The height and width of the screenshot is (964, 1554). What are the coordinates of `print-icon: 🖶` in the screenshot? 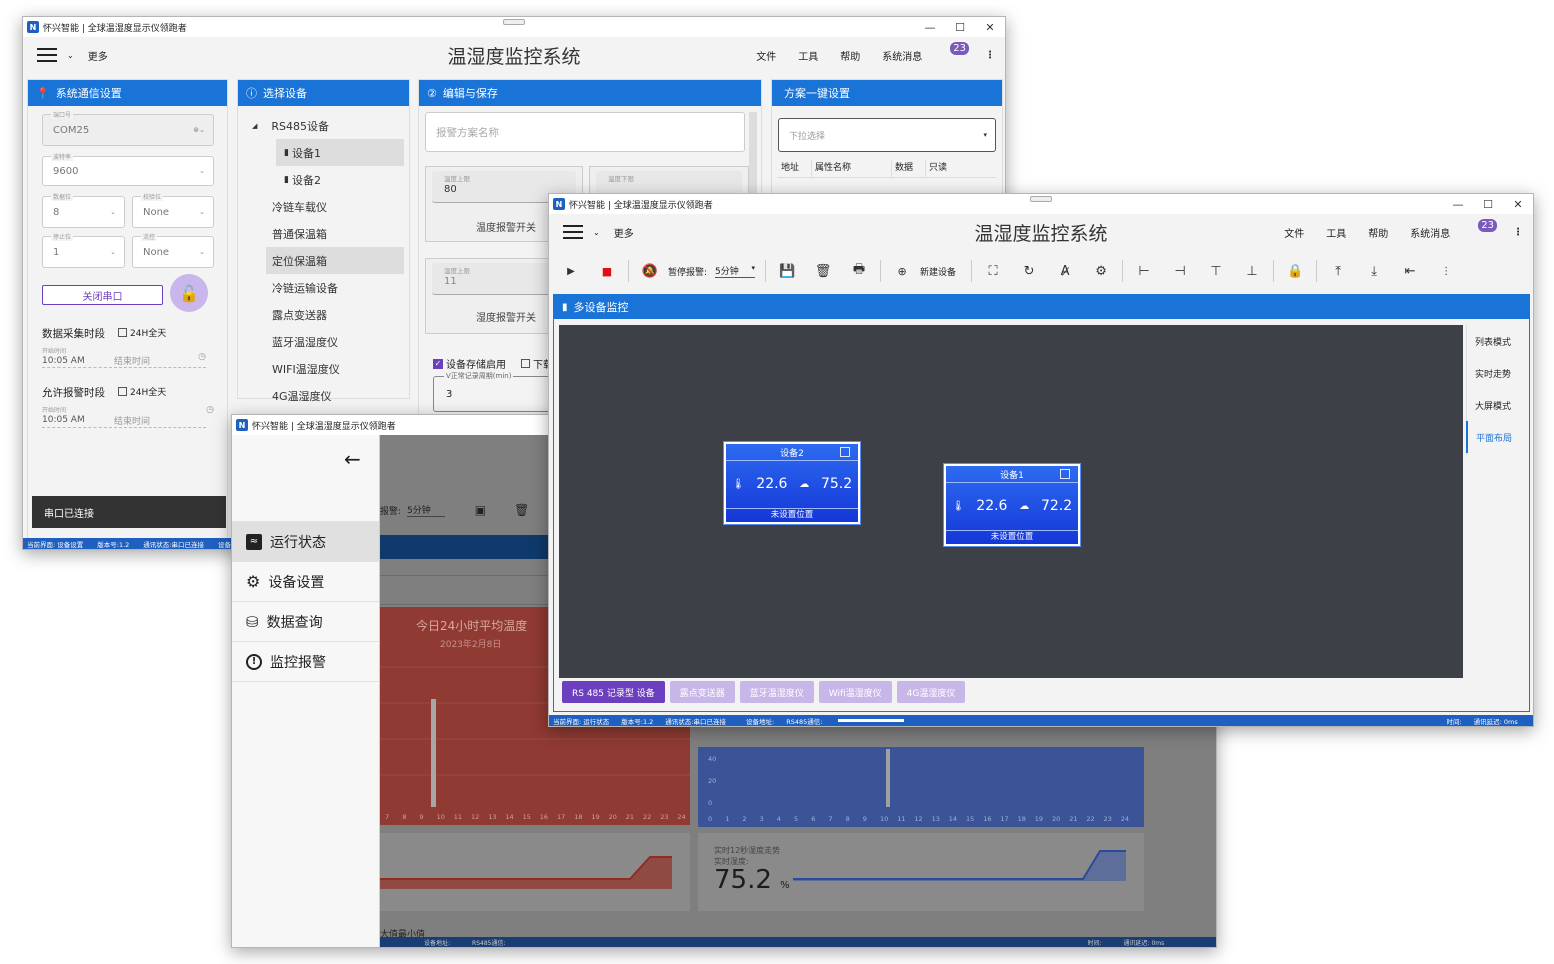 It's located at (859, 271).